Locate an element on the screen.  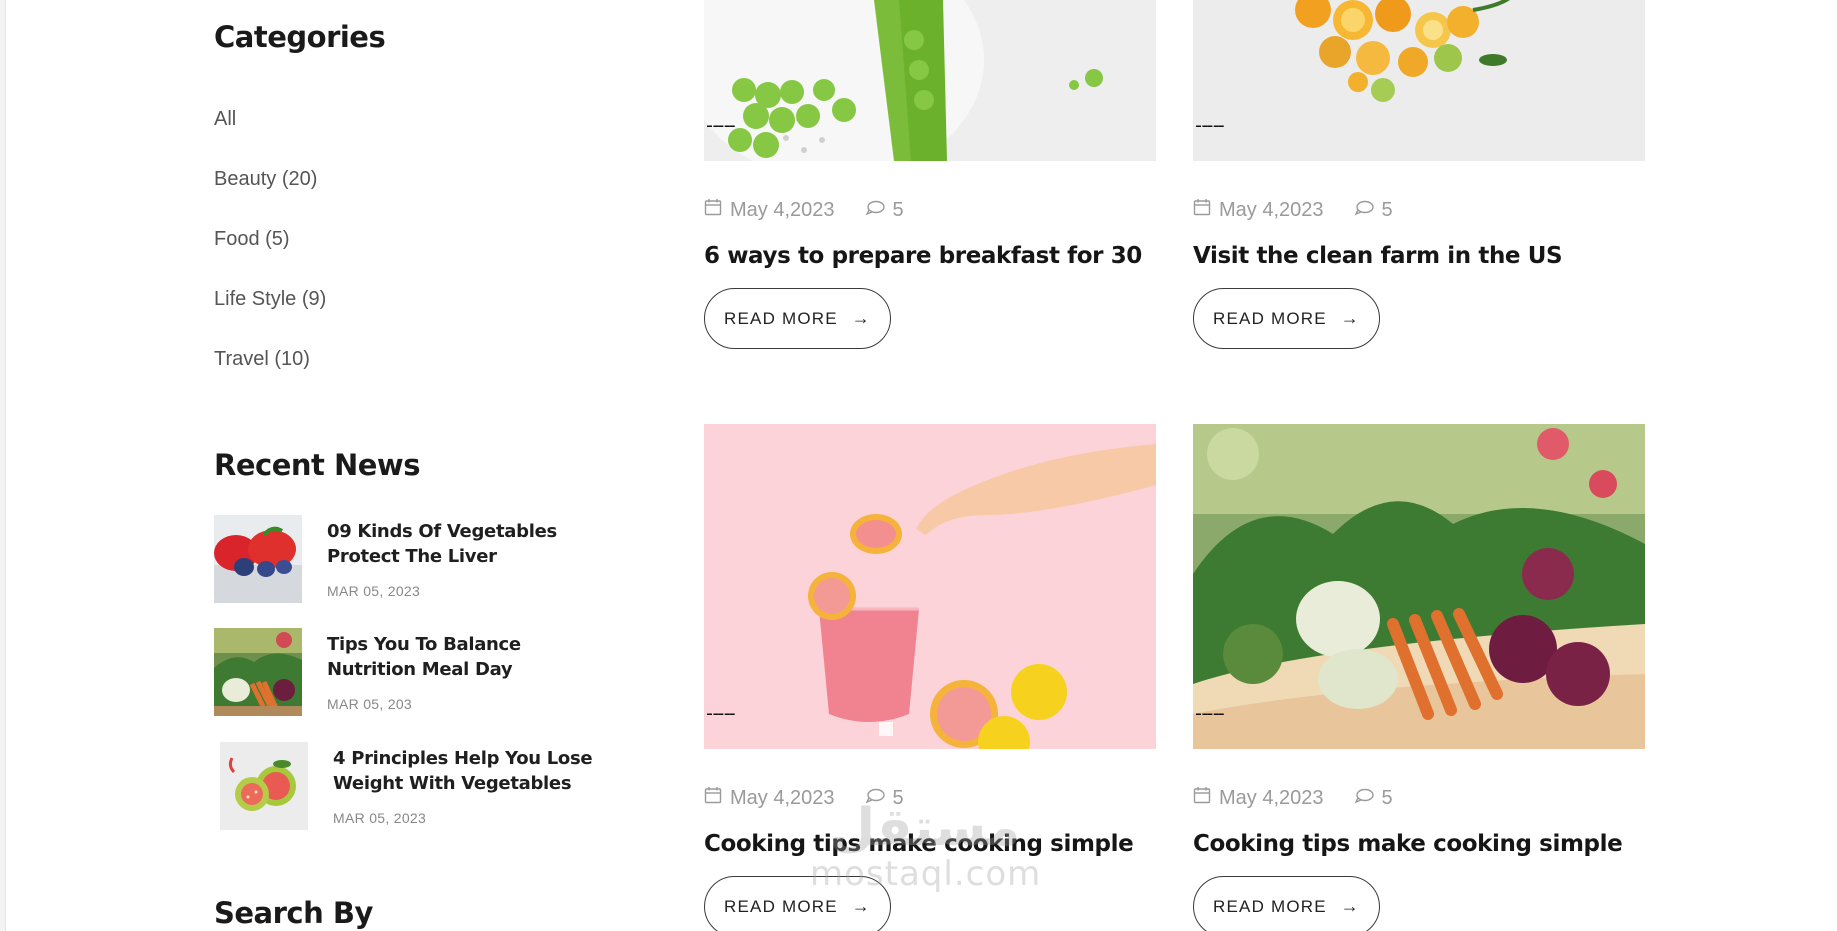
citrus-fruits-image is located at coordinates (1419, 80).